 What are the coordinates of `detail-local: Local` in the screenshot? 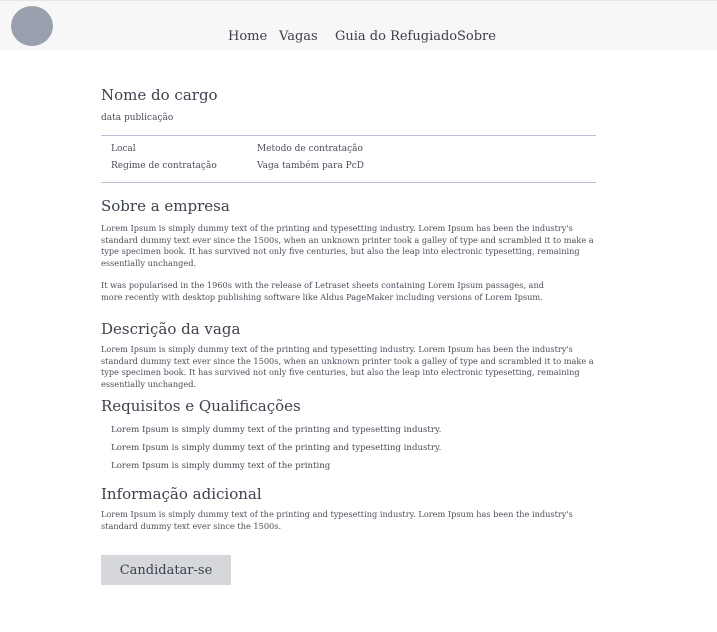 It's located at (123, 149).